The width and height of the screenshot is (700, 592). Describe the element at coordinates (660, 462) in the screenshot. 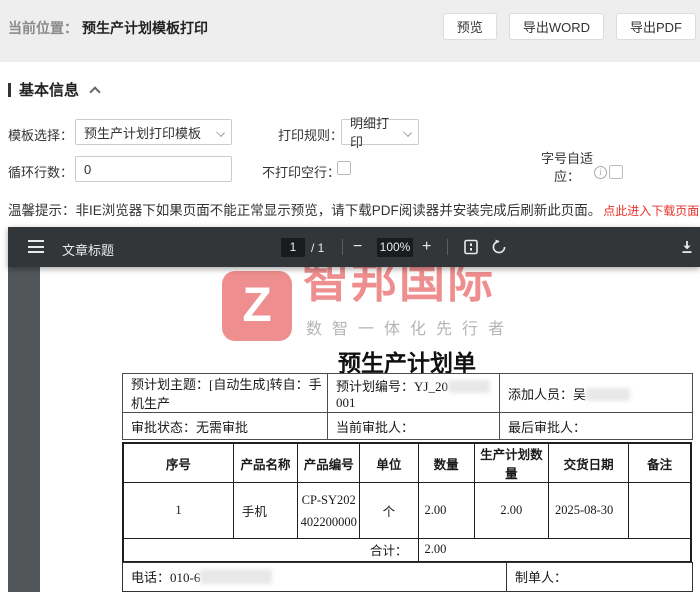

I see `col-header: 备注` at that location.